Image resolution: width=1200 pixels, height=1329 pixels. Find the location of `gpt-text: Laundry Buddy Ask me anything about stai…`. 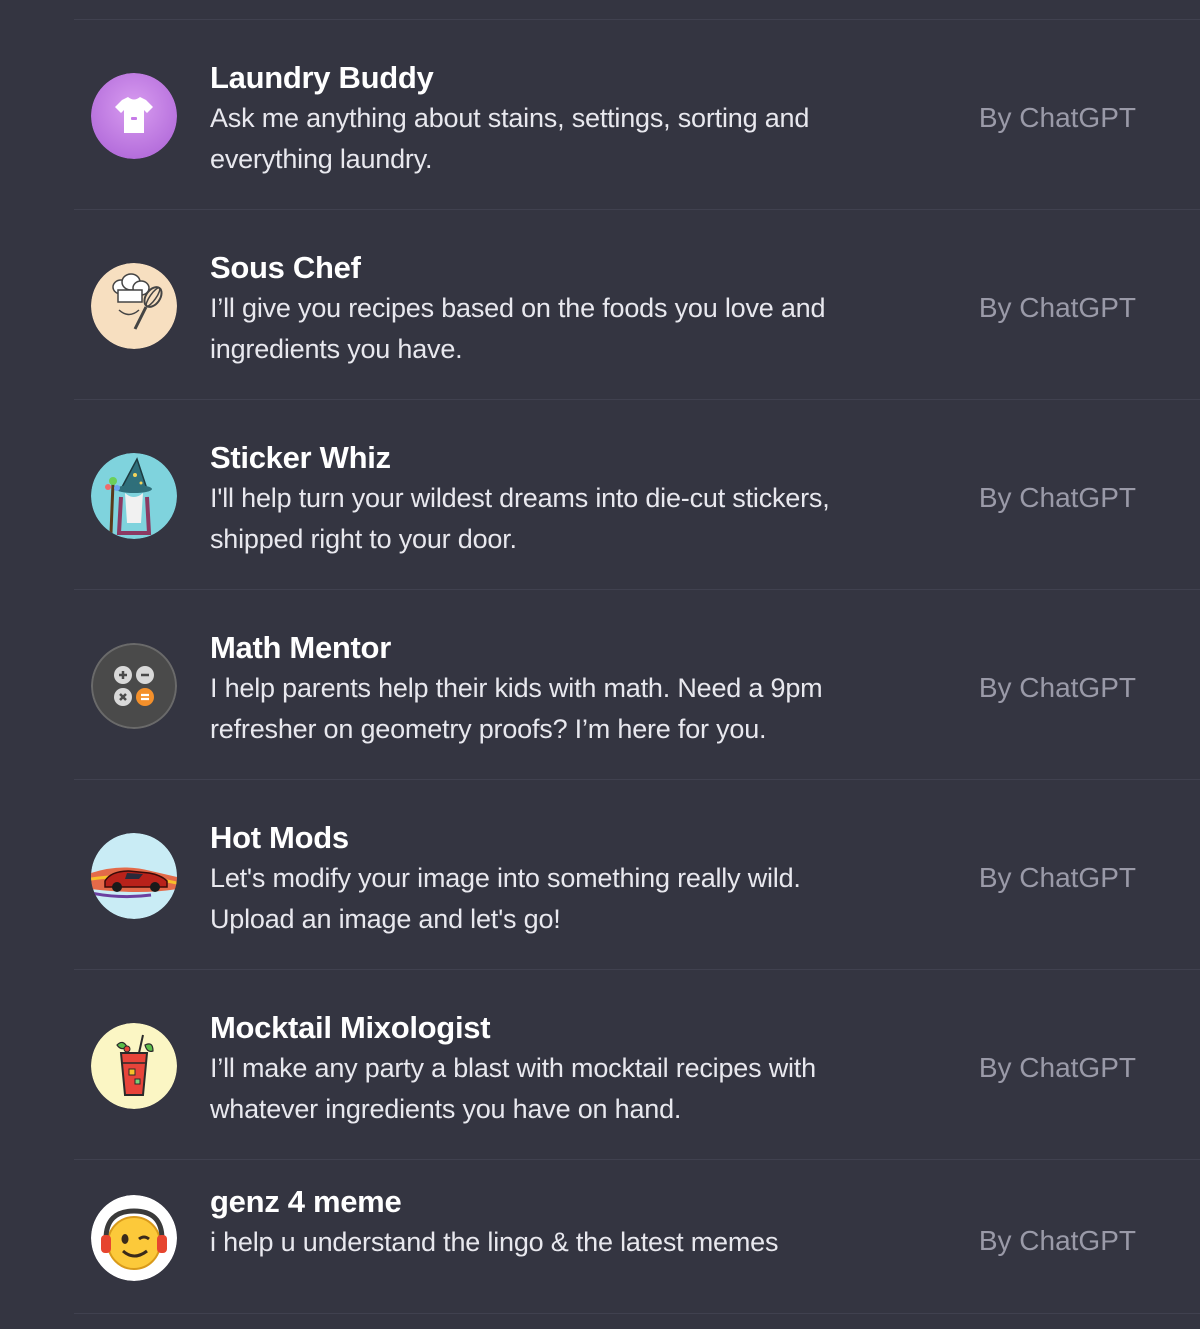

gpt-text: Laundry Buddy Ask me anything about stai… is located at coordinates (560, 119).